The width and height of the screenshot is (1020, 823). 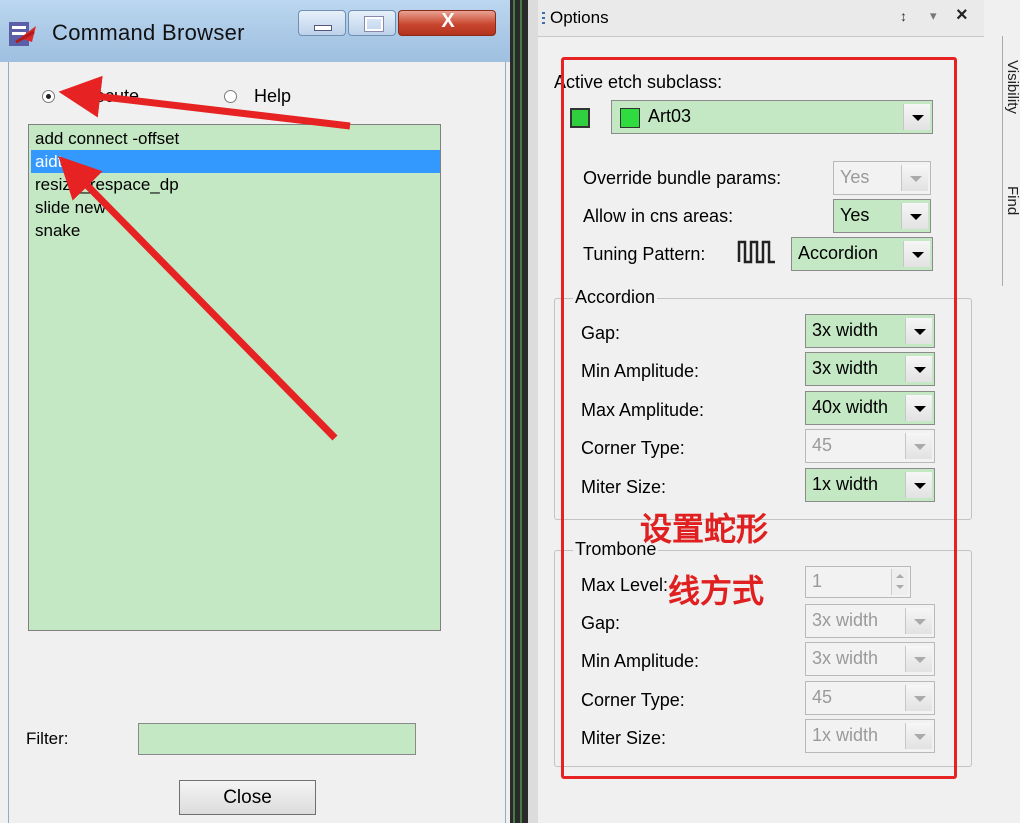 What do you see at coordinates (204, 102) in the screenshot?
I see `arrow-to-execute` at bounding box center [204, 102].